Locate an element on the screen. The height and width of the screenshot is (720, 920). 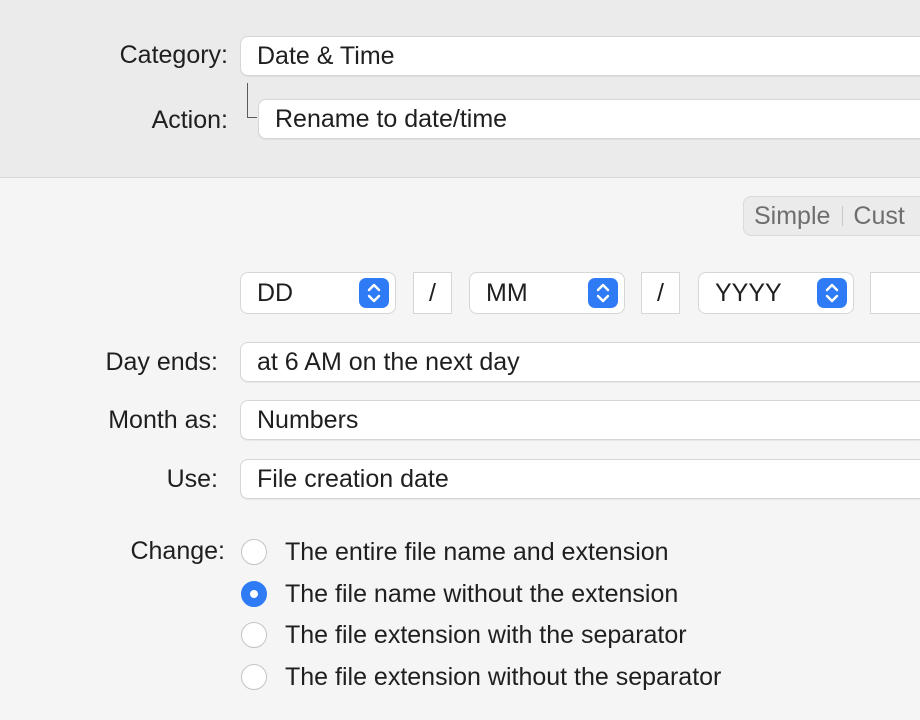
day-format-popup: DD is located at coordinates (318, 293).